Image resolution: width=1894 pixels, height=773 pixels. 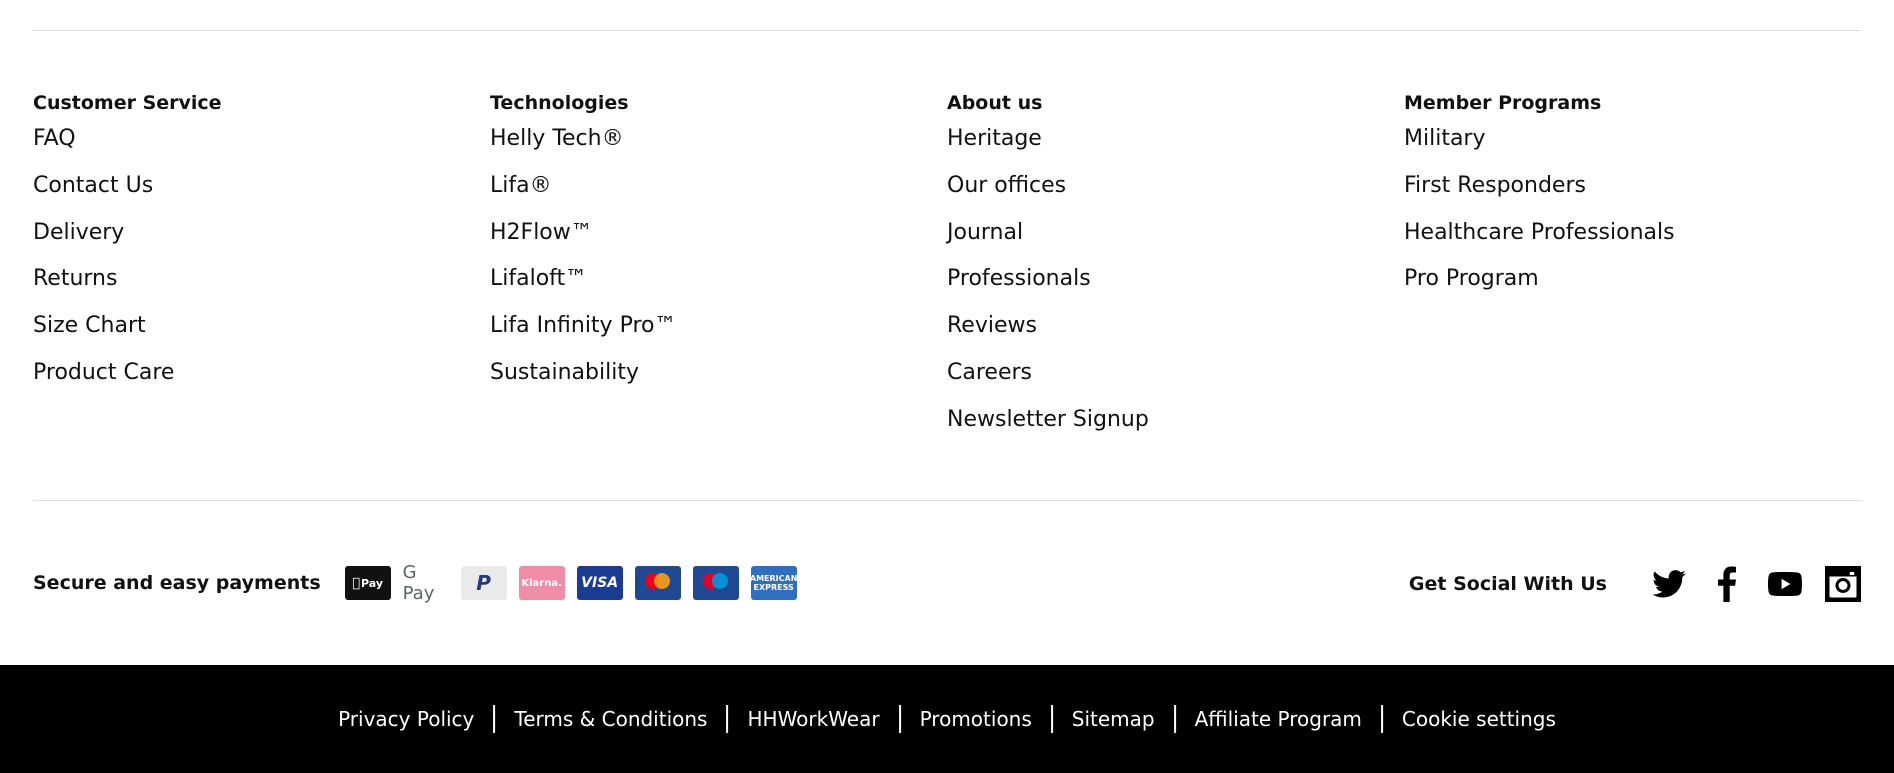 I want to click on cookie-settings-link: Cookie settings, so click(x=1479, y=719).